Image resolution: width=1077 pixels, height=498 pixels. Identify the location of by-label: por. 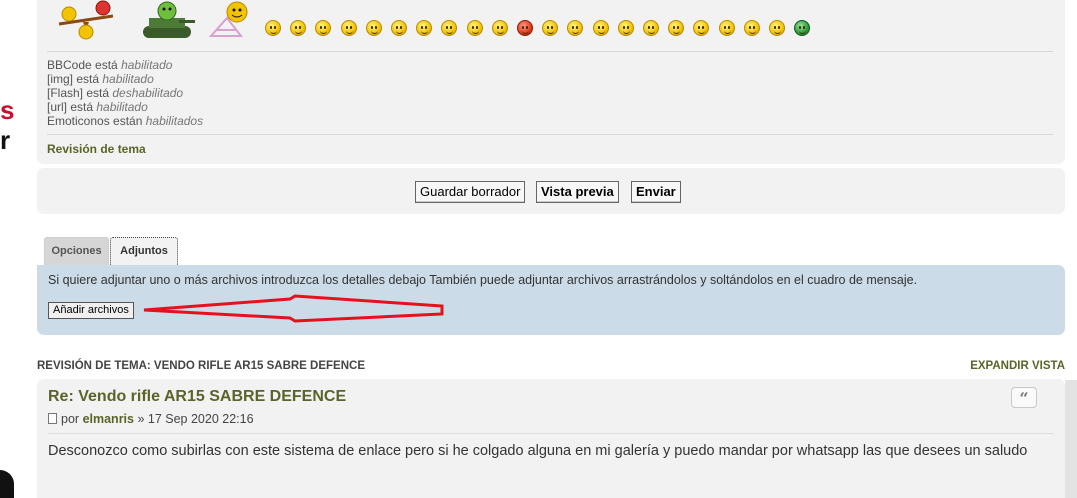
(70, 419).